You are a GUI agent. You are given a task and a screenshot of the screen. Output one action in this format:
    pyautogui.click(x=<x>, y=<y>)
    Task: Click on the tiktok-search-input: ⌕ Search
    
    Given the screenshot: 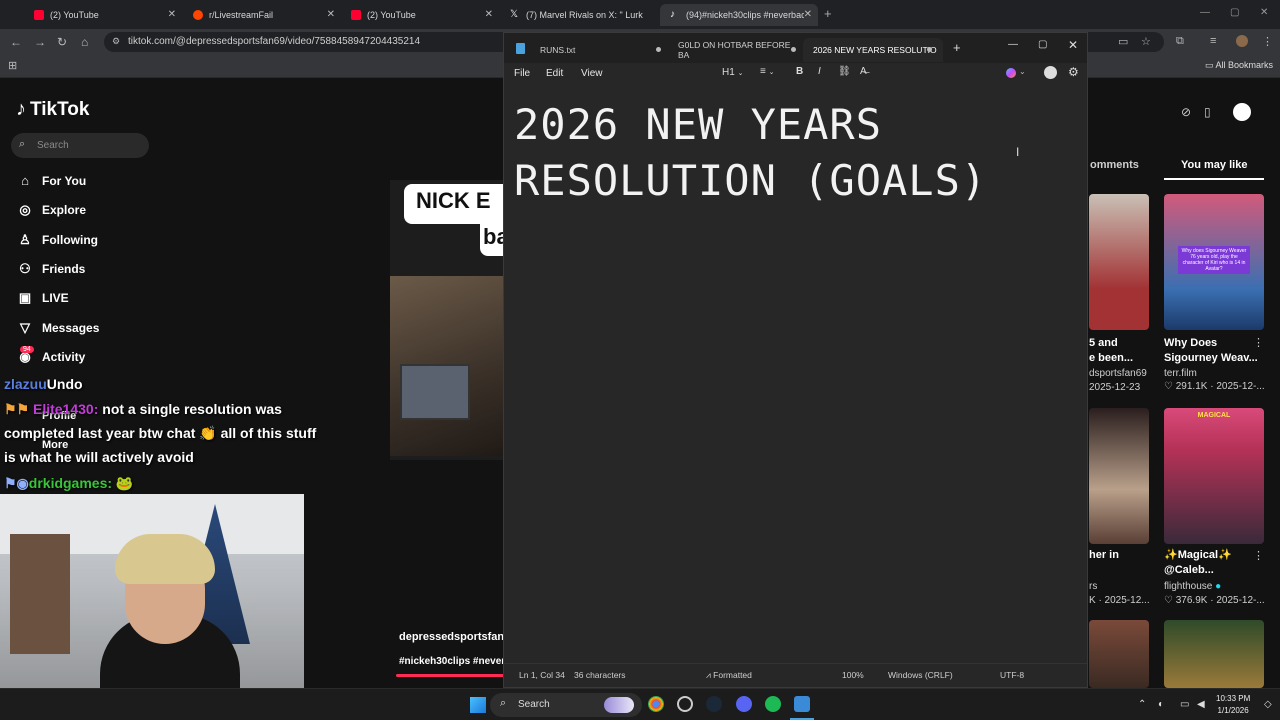 What is the action you would take?
    pyautogui.click(x=80, y=145)
    